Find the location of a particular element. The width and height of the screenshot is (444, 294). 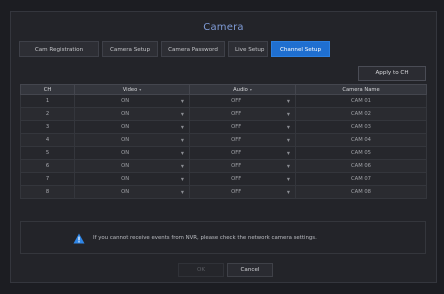

camera-name-field: CAM 05 is located at coordinates (361, 153).